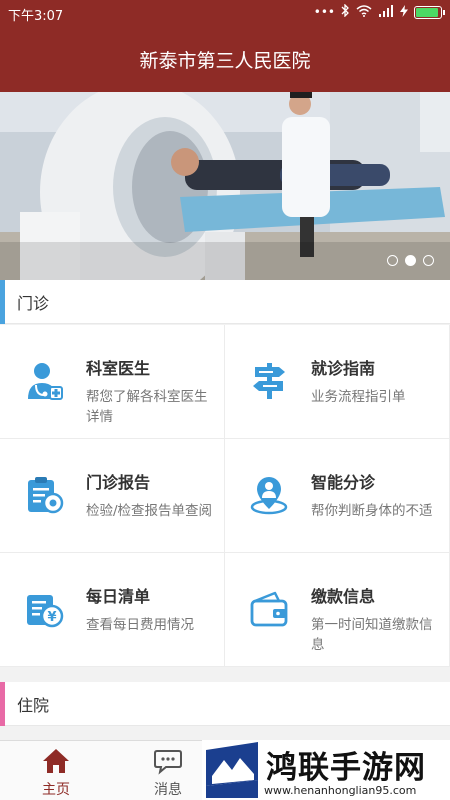  Describe the element at coordinates (337, 610) in the screenshot. I see `grid-item-payment-info: 缴款信息 第一时间知道缴款信息` at that location.